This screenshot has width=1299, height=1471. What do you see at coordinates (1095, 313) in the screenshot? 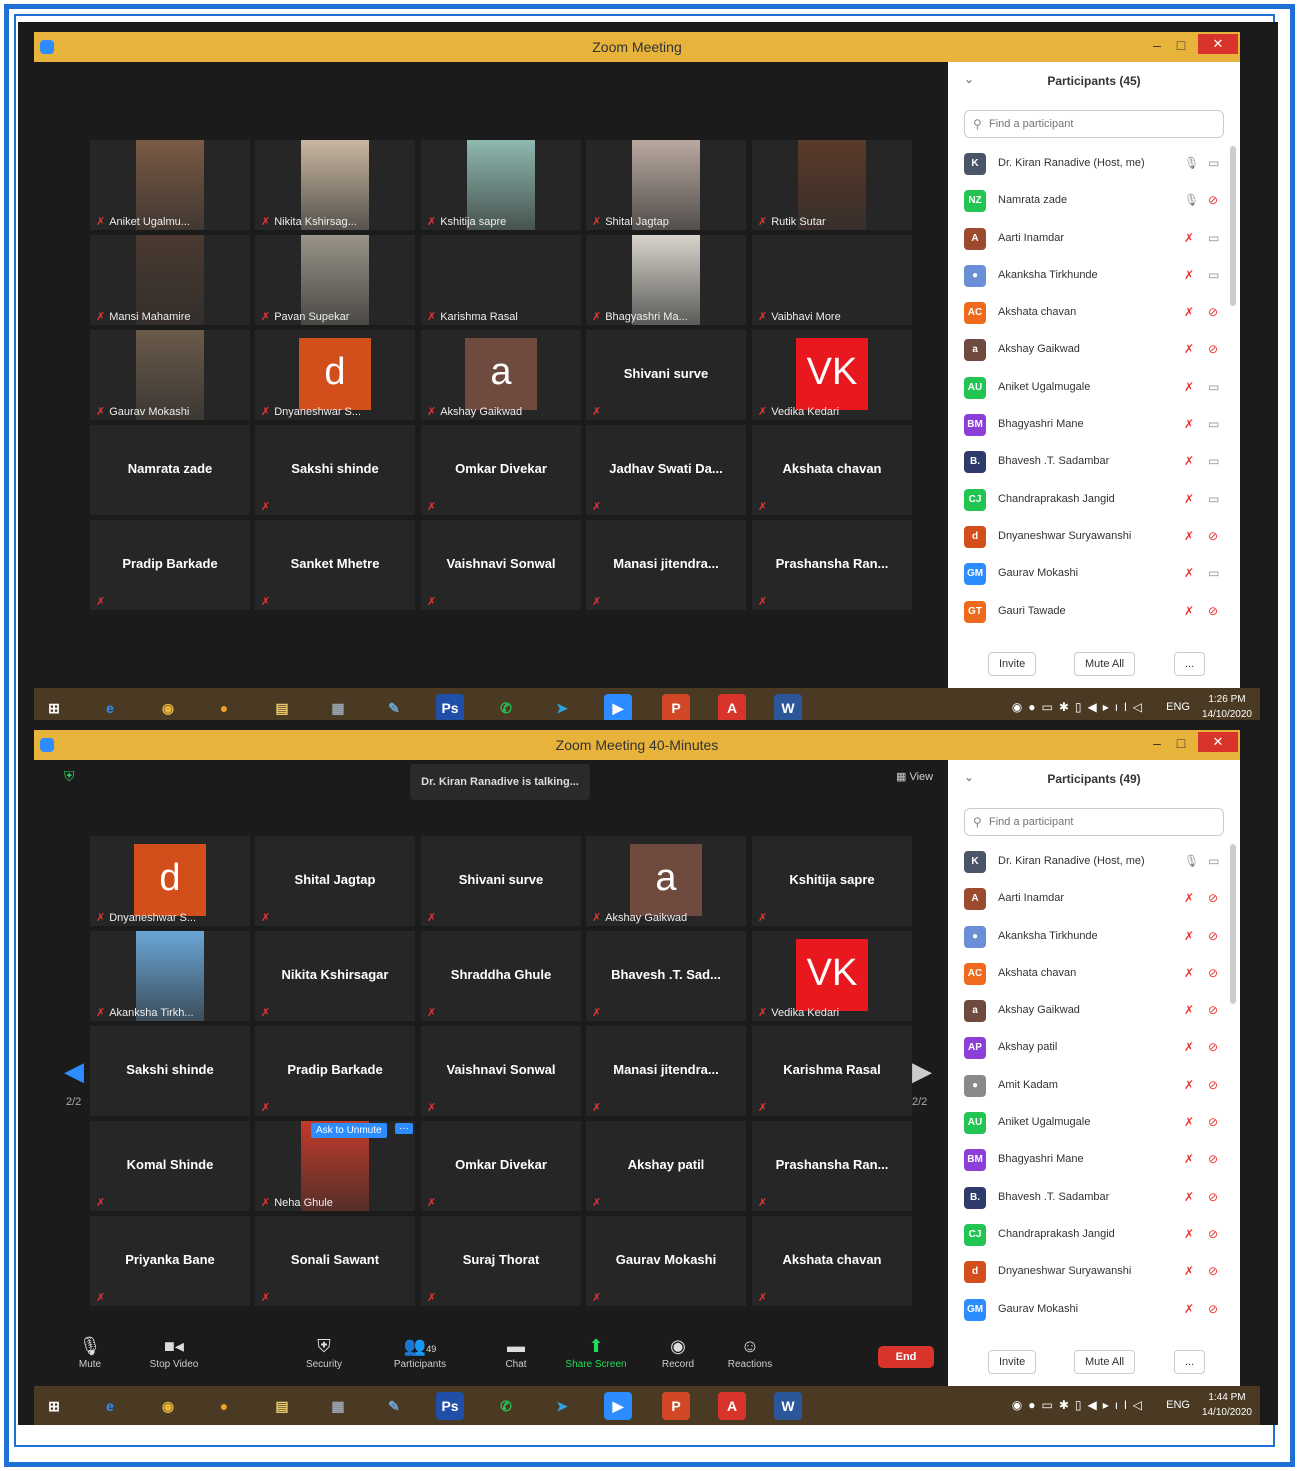
I see `participant-row: AC Akshata chavan ✗ ⊘` at bounding box center [1095, 313].